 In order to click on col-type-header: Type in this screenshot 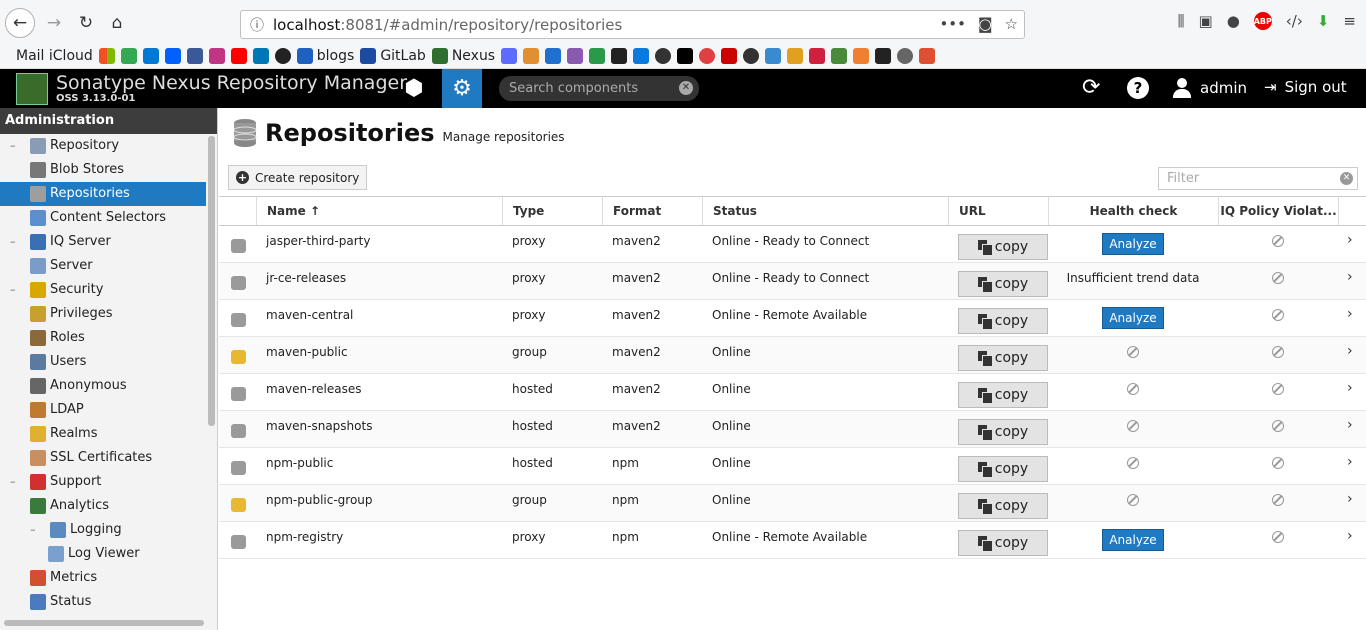, I will do `click(552, 211)`.